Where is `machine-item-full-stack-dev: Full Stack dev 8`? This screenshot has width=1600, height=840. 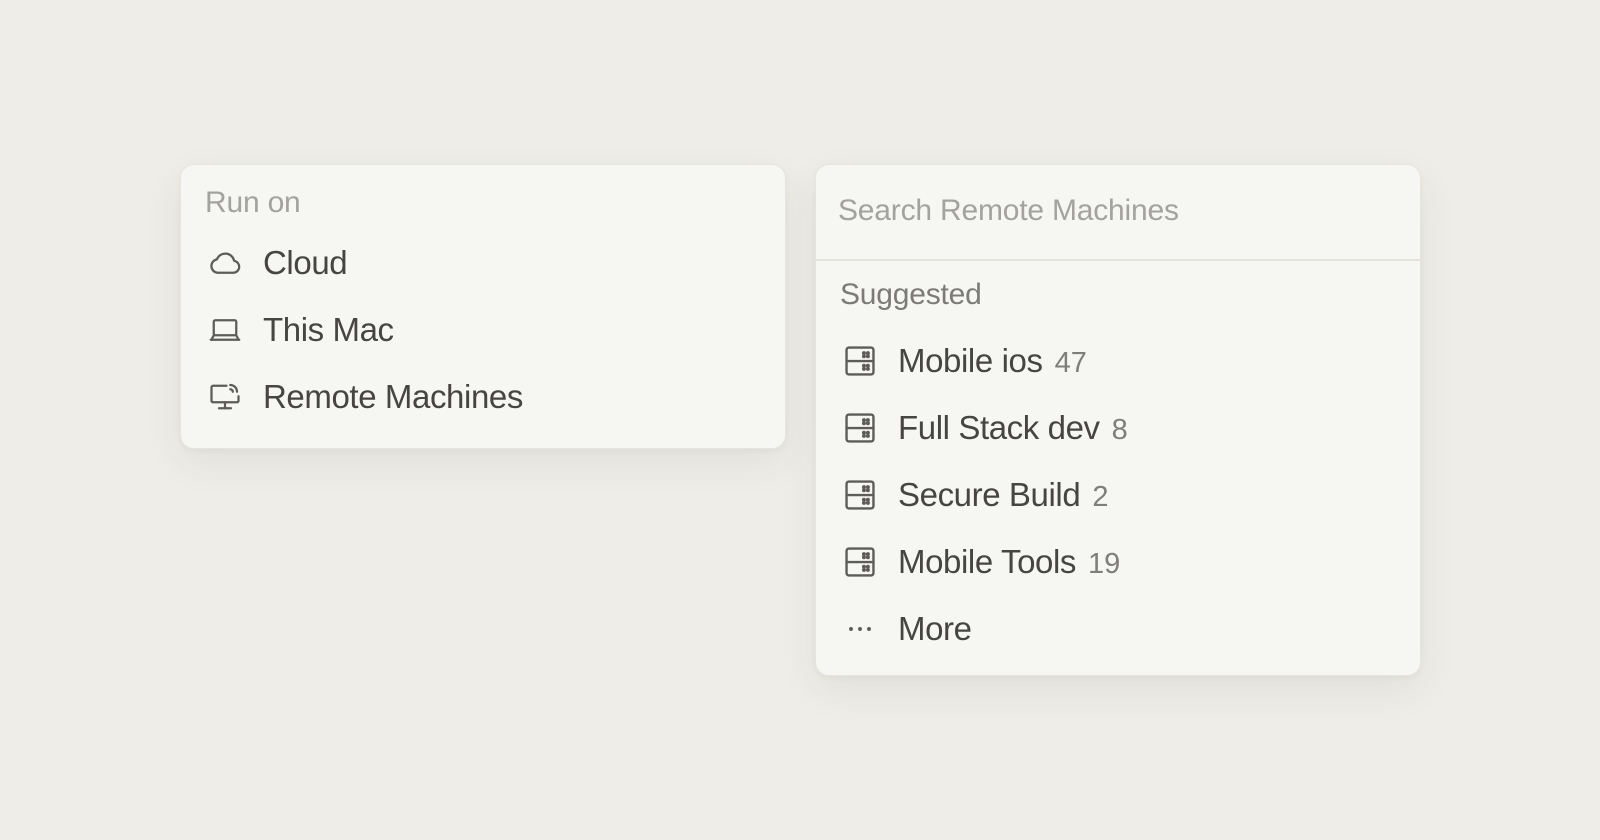 machine-item-full-stack-dev: Full Stack dev 8 is located at coordinates (1118, 428).